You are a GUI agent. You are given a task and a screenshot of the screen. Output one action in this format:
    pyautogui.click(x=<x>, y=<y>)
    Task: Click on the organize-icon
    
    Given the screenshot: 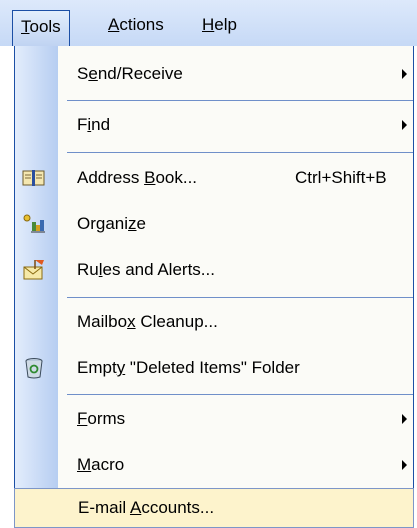 What is the action you would take?
    pyautogui.click(x=34, y=224)
    